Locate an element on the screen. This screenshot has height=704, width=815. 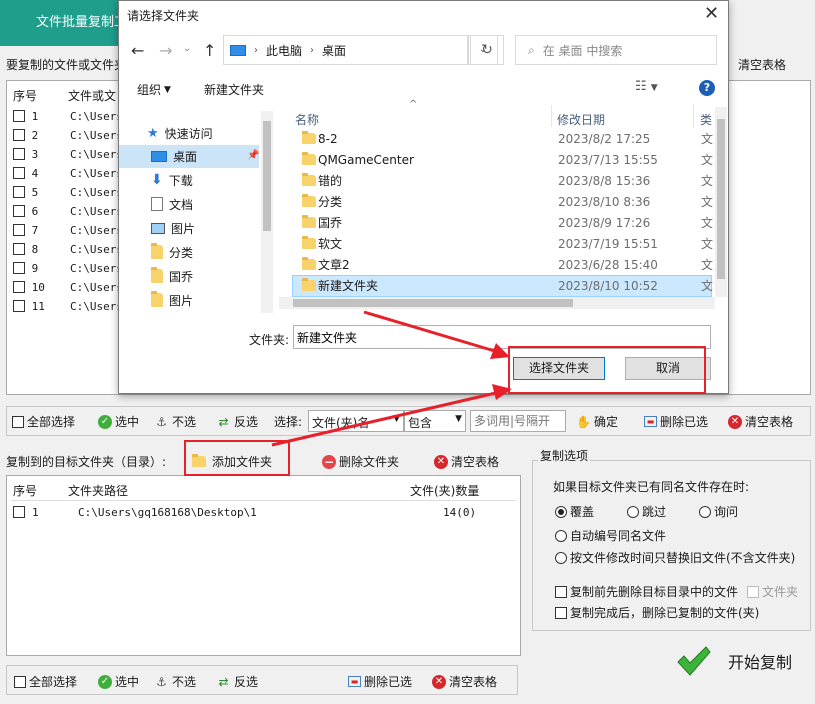
arrowhead-select is located at coordinates (500, 351).